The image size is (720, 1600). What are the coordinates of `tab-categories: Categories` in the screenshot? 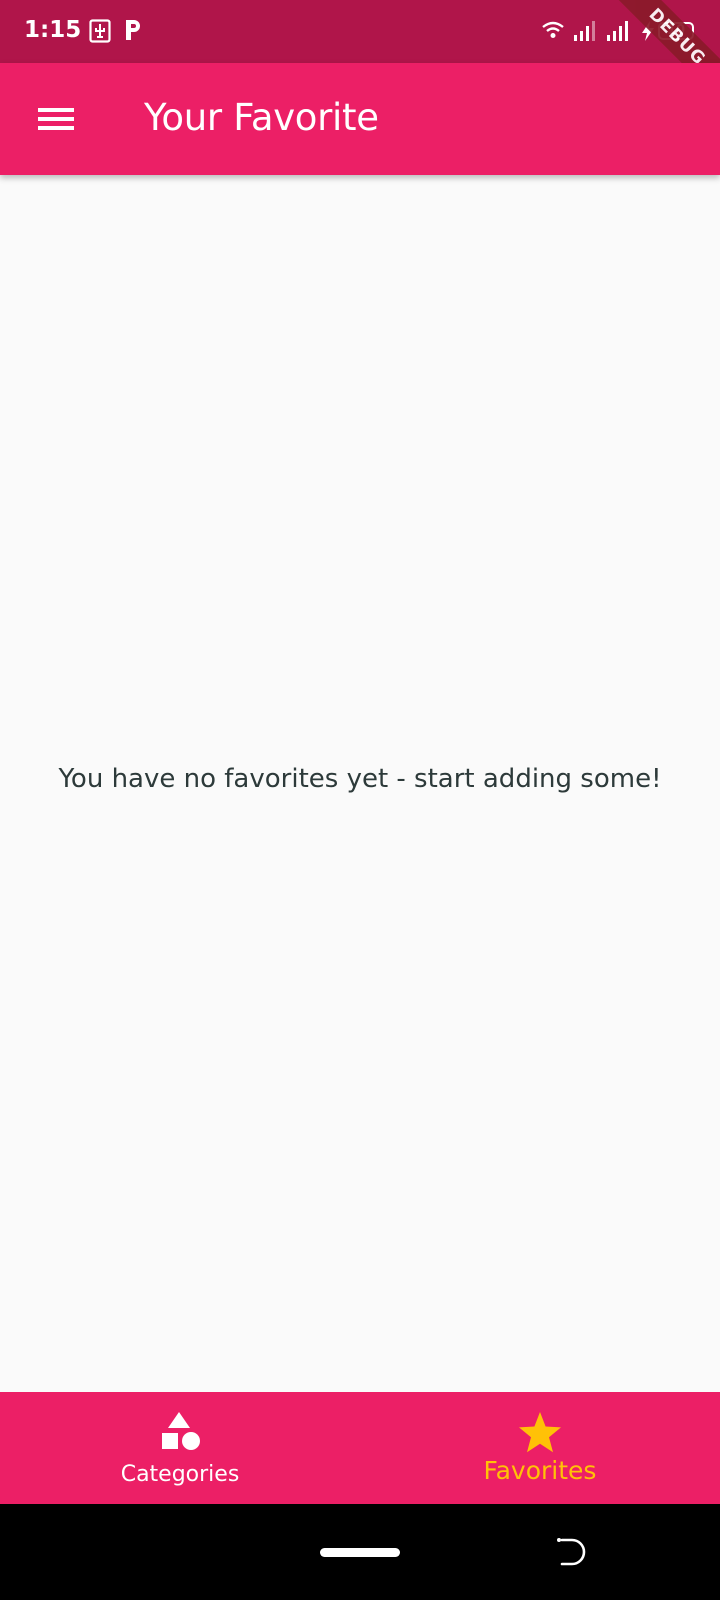 It's located at (180, 1448).